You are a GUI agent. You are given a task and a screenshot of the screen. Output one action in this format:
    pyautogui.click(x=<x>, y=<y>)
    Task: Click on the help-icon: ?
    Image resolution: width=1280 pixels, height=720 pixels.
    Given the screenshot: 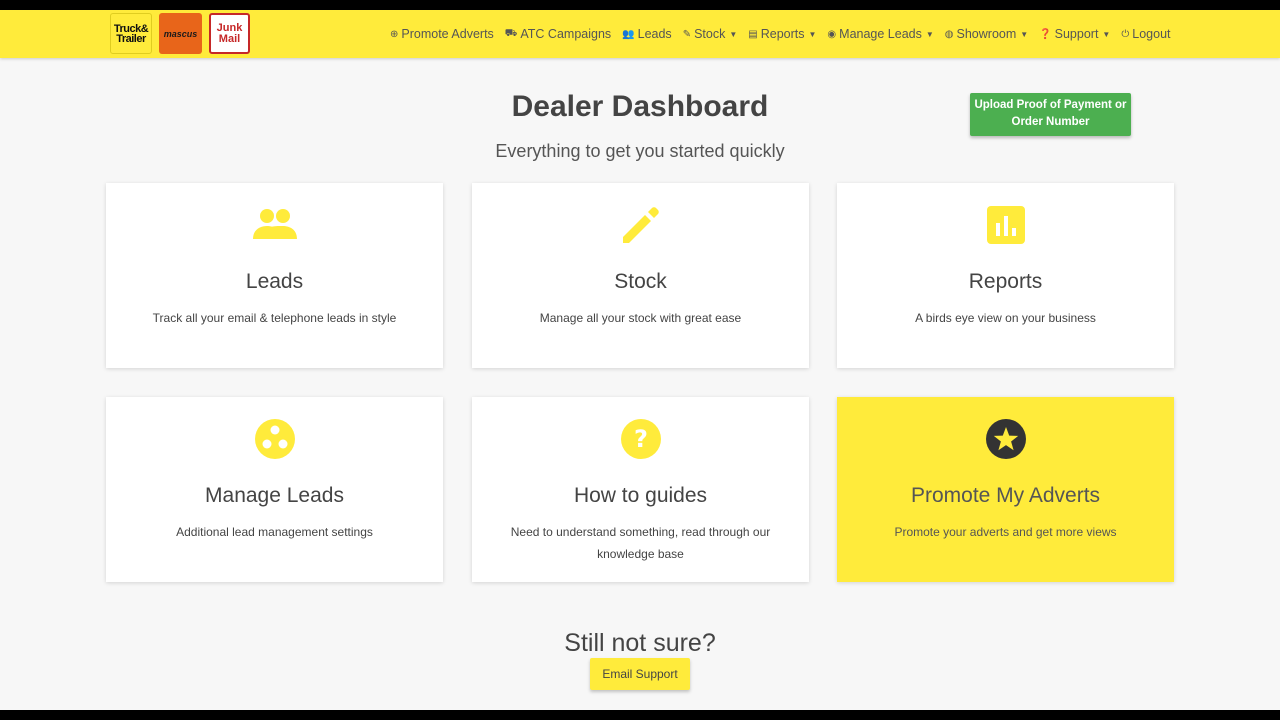 What is the action you would take?
    pyautogui.click(x=640, y=439)
    